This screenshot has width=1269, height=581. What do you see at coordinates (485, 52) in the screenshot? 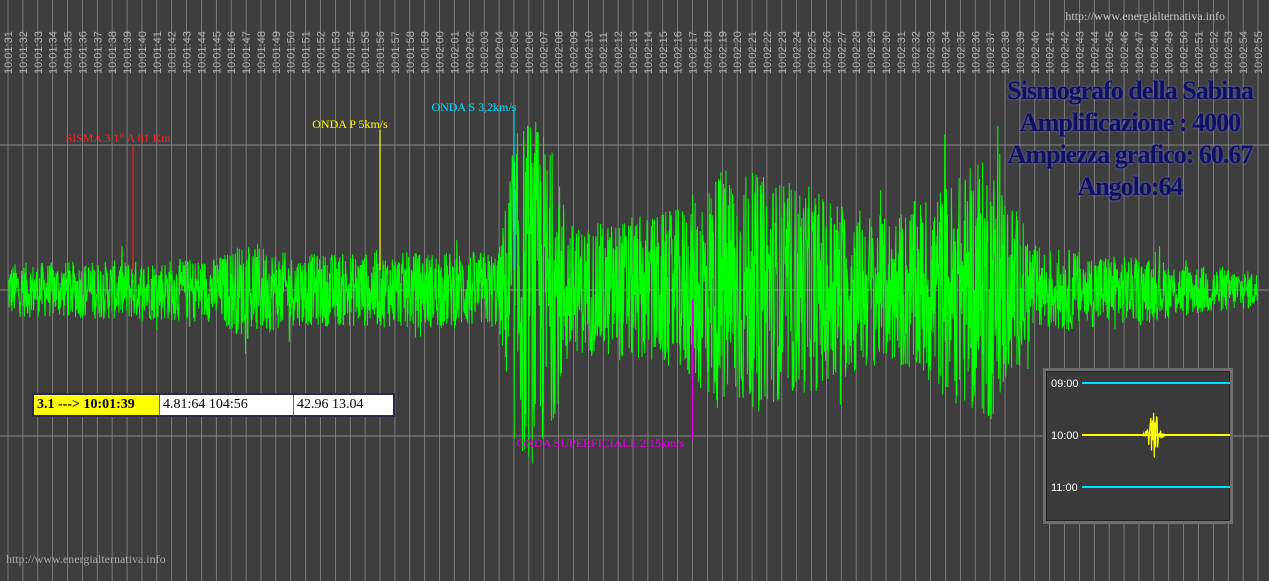
I see `time-tick-label: 10:02:03` at bounding box center [485, 52].